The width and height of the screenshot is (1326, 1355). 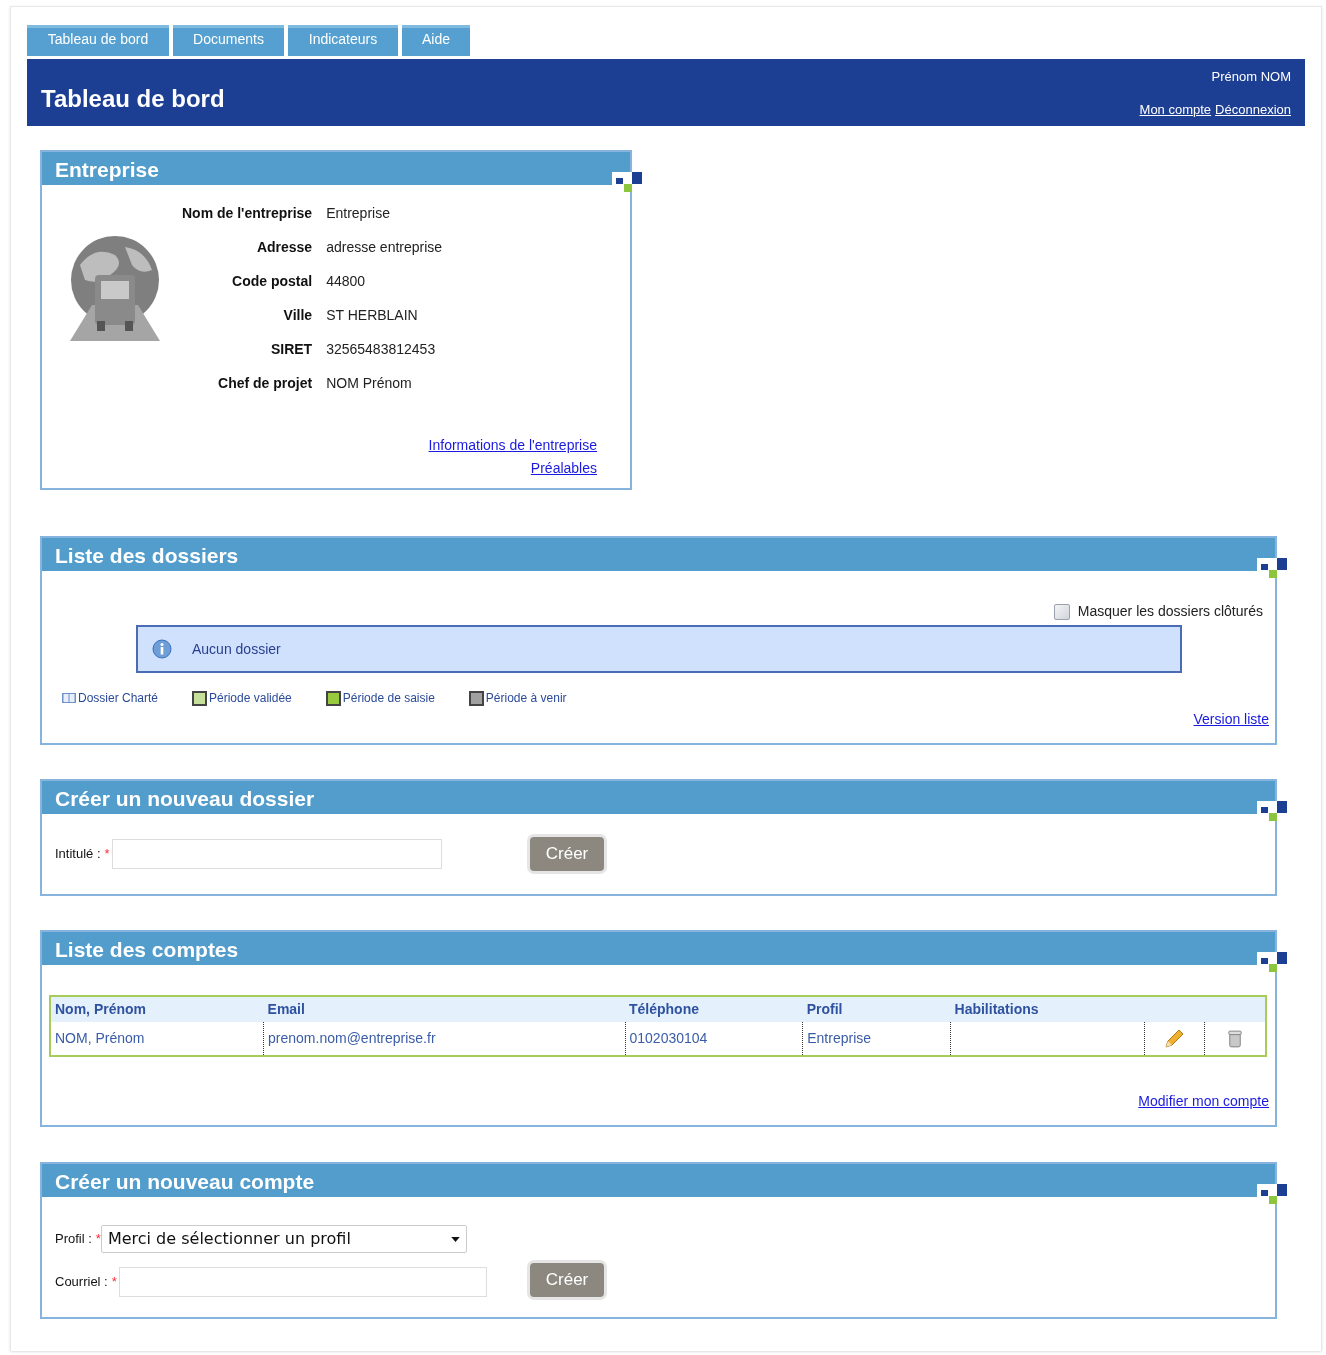 I want to click on panel-title: Liste des comptes, so click(x=658, y=948).